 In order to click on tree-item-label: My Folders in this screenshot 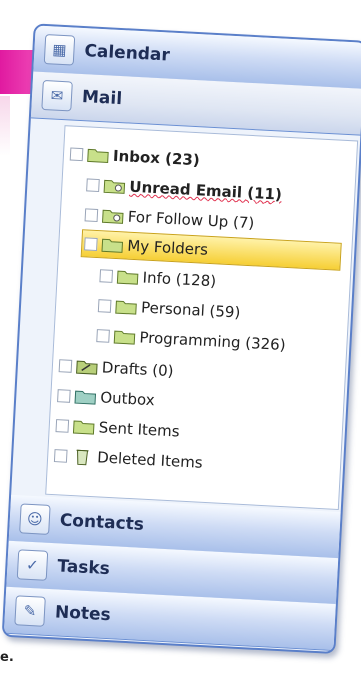, I will do `click(167, 247)`.